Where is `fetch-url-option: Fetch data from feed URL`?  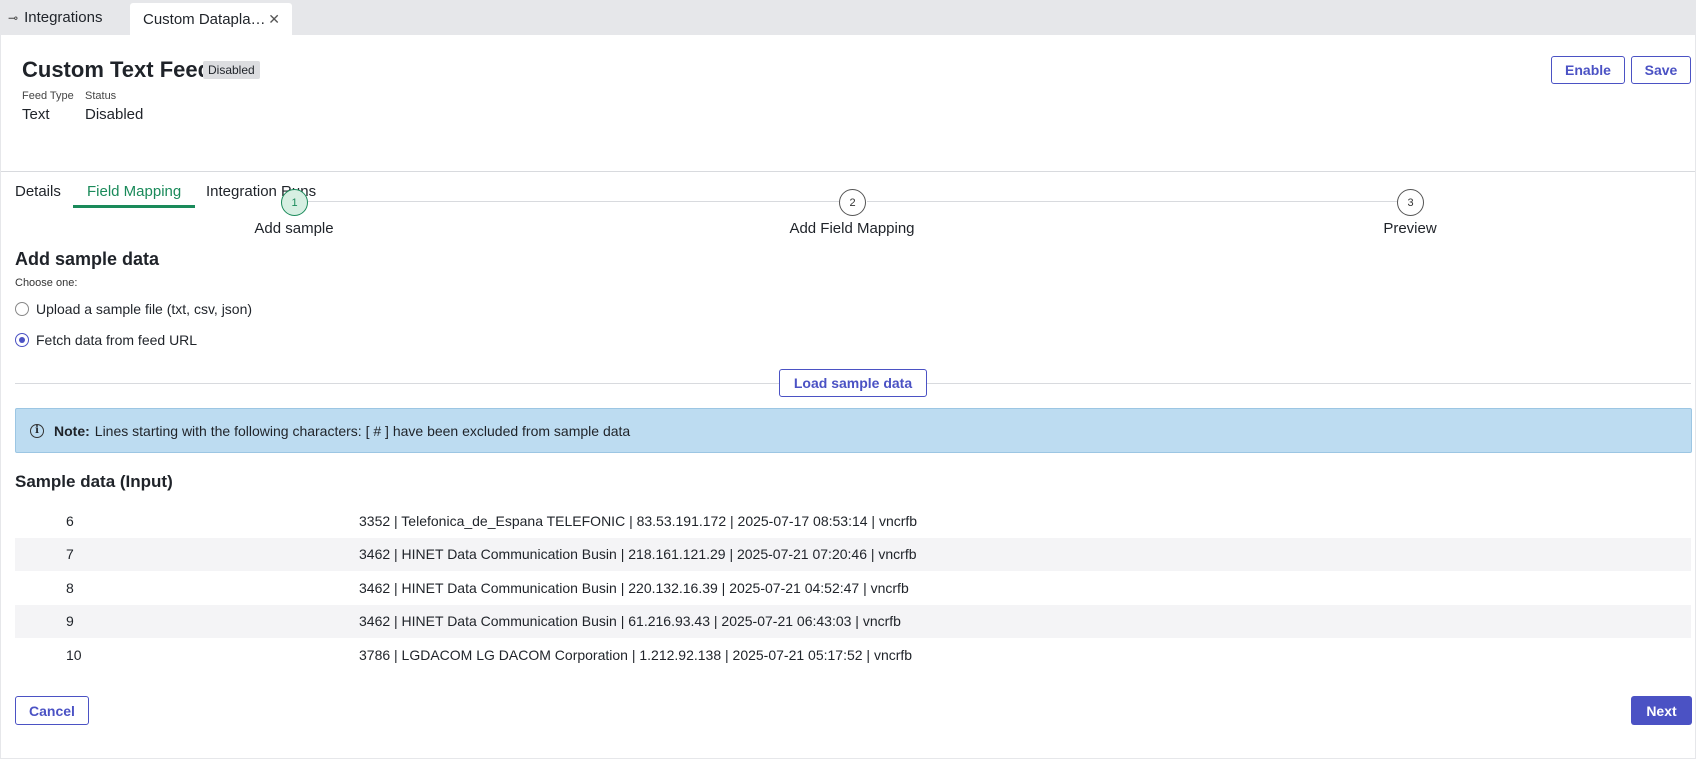 fetch-url-option: Fetch data from feed URL is located at coordinates (106, 340).